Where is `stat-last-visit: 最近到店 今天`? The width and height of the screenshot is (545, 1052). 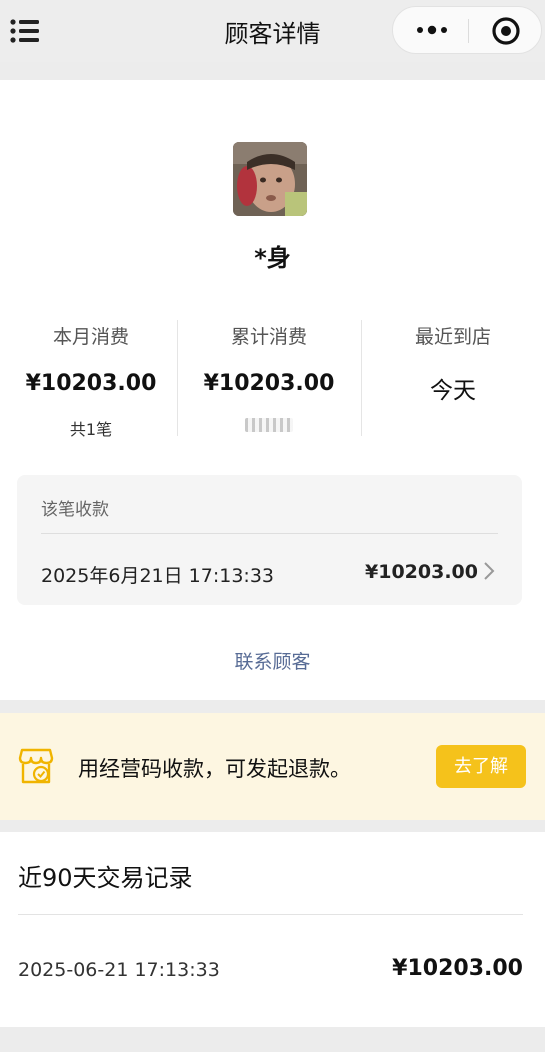
stat-last-visit: 最近到店 今天 is located at coordinates (453, 378).